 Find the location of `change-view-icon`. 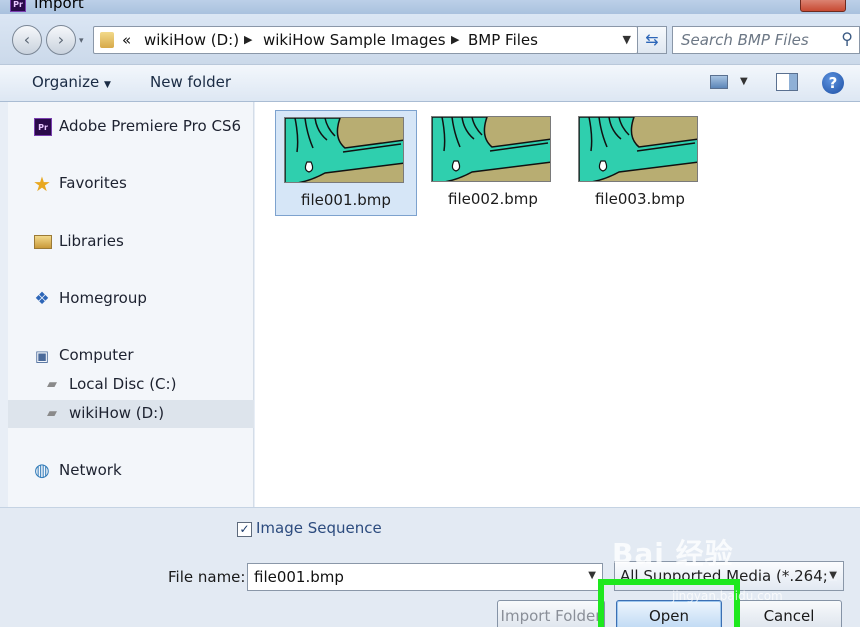

change-view-icon is located at coordinates (719, 82).